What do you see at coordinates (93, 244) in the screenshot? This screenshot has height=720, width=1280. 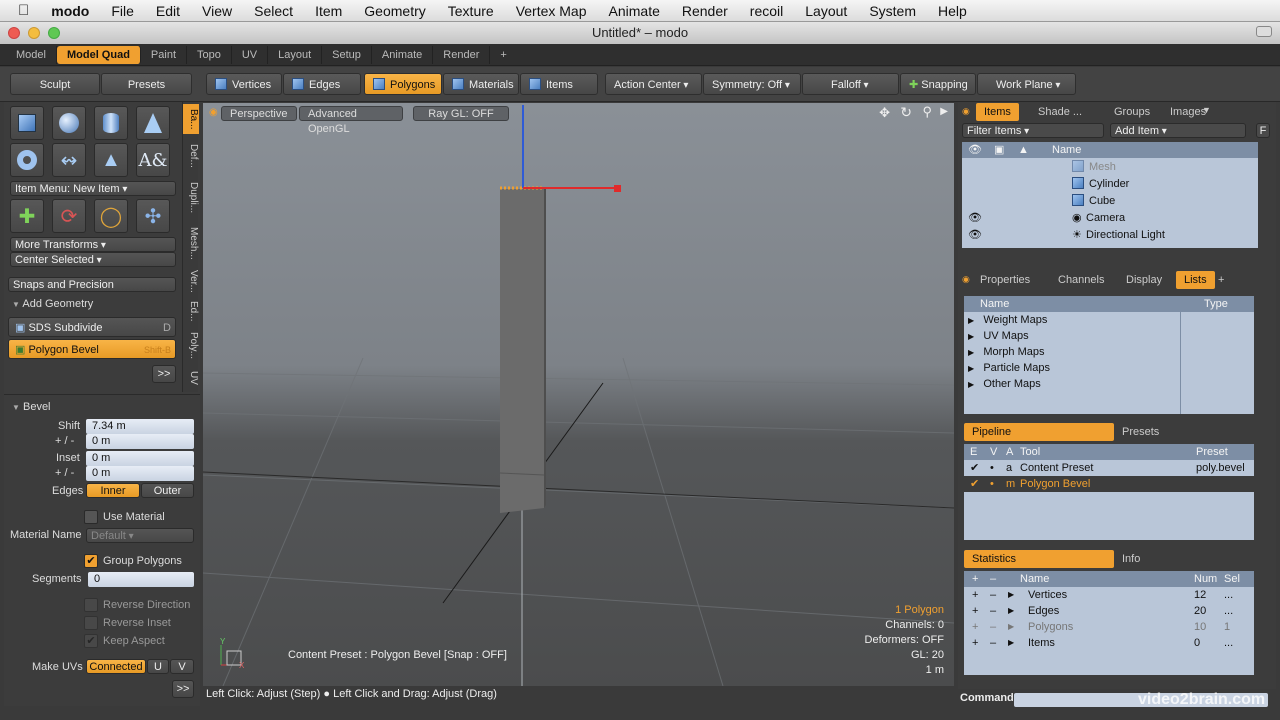 I see `more-transforms-dropdown: More Transforms` at bounding box center [93, 244].